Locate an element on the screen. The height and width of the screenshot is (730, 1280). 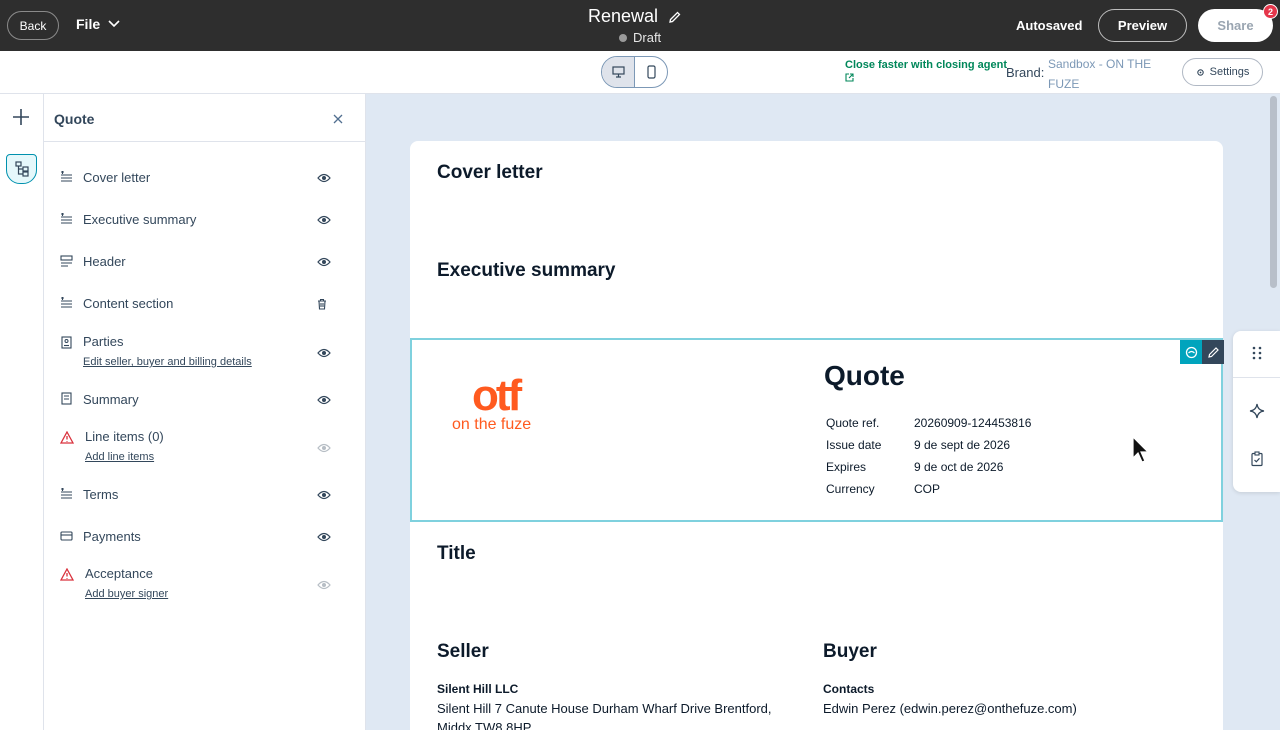
document-icon is located at coordinates (66, 398).